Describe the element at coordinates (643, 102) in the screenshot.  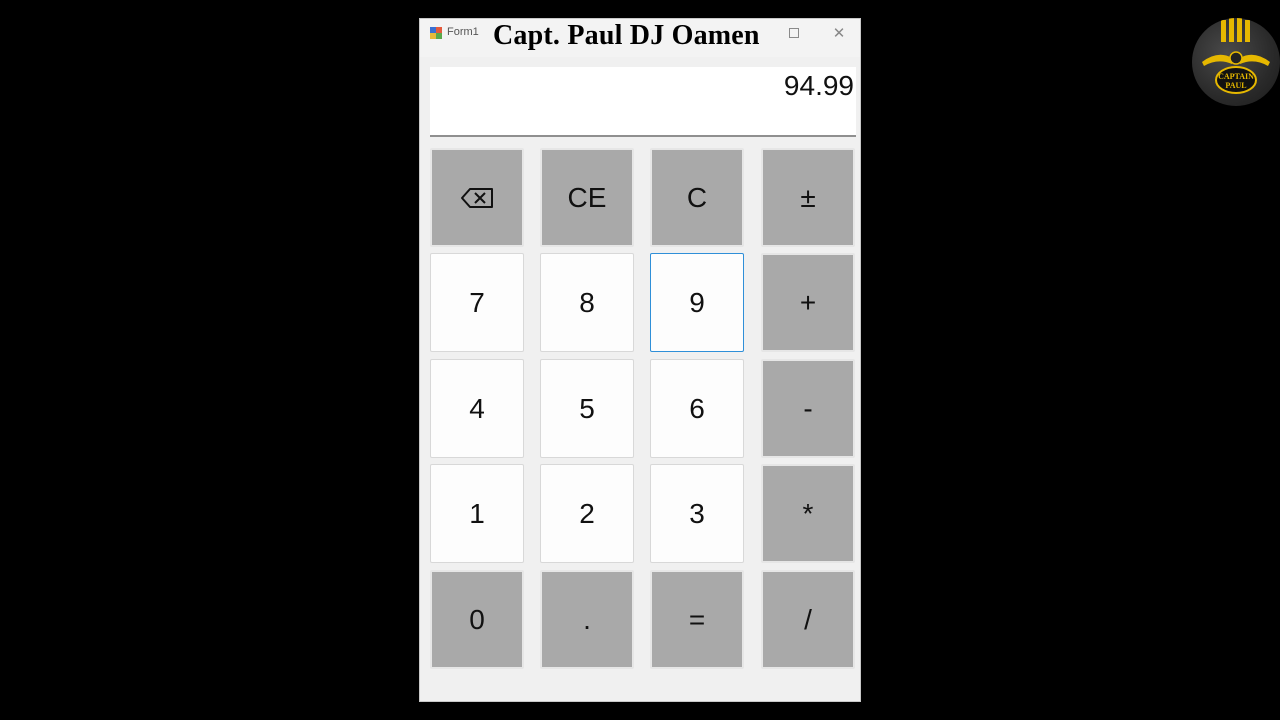
I see `display-field: 94.99` at that location.